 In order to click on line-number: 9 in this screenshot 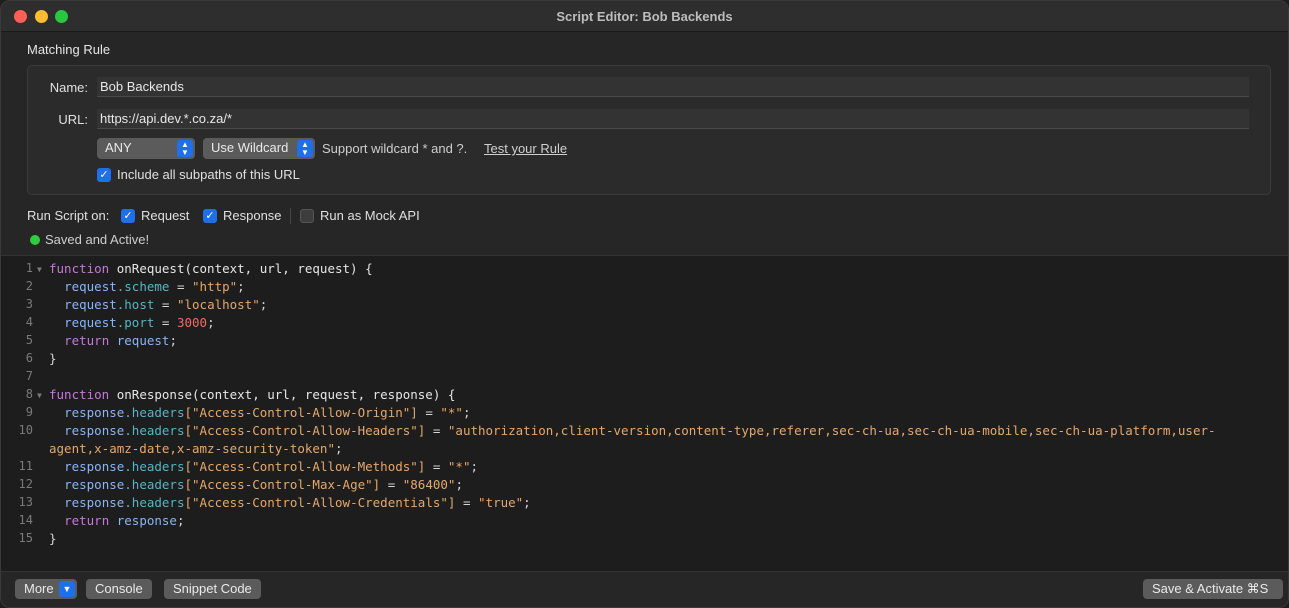, I will do `click(29, 412)`.